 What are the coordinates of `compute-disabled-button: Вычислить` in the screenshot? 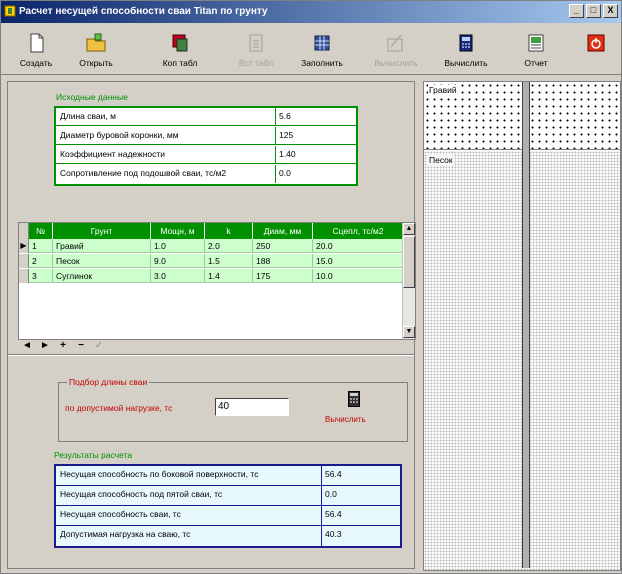 It's located at (396, 52).